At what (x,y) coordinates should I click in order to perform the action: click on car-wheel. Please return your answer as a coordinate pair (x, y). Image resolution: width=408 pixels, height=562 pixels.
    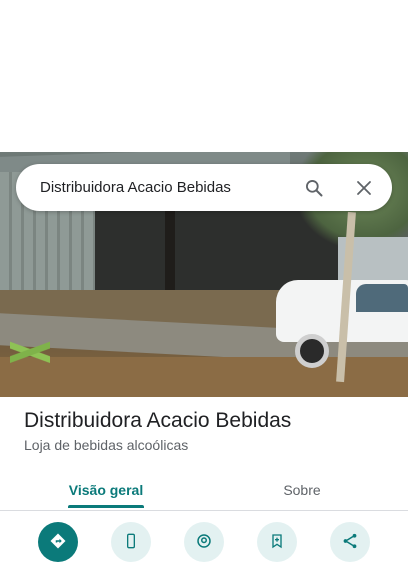
    Looking at the image, I should click on (312, 351).